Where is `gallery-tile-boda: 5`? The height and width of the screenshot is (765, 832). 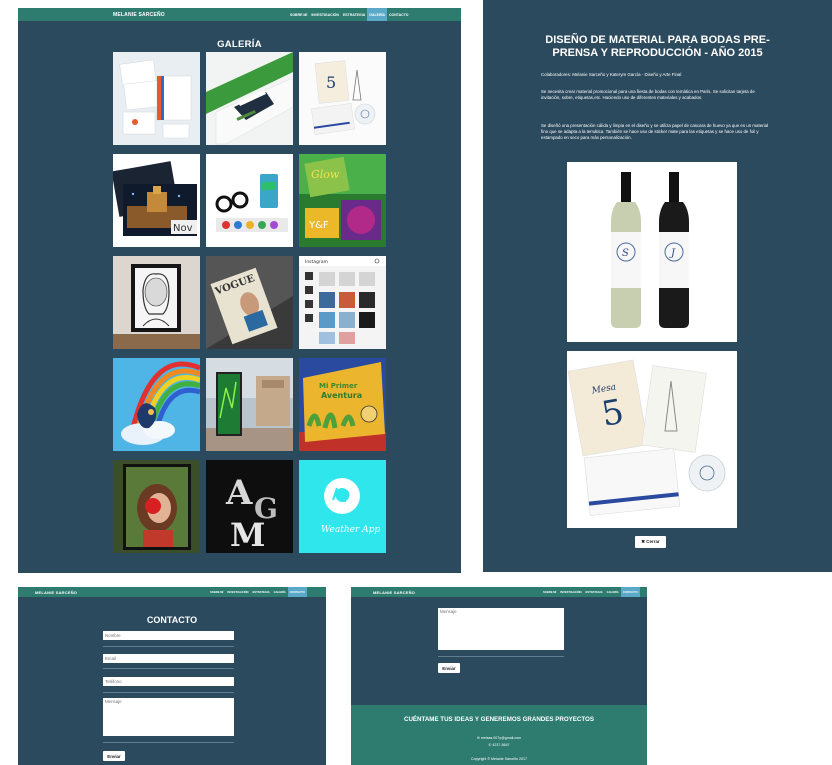 gallery-tile-boda: 5 is located at coordinates (342, 98).